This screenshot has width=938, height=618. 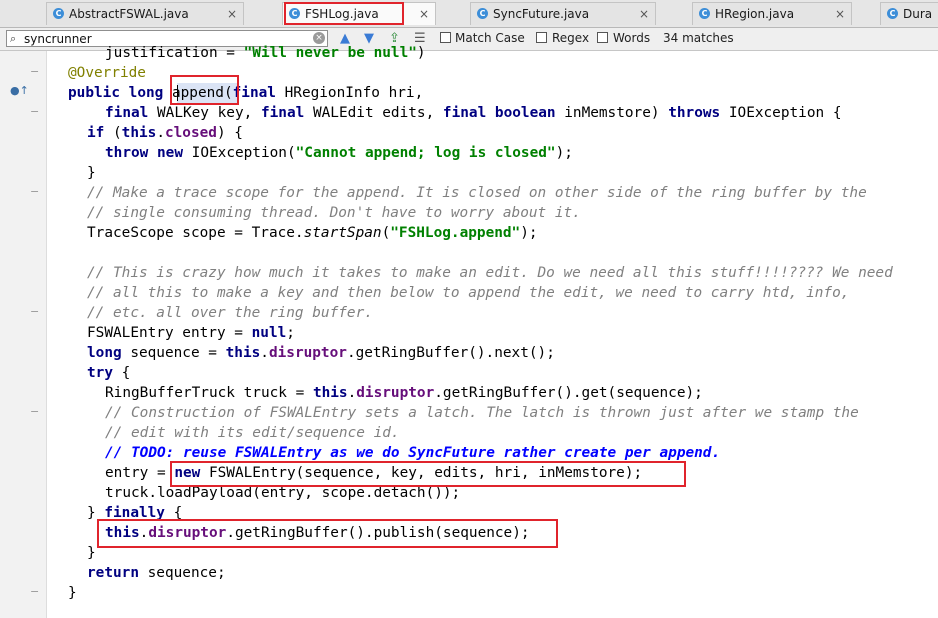 I want to click on match-case-label: Match Case, so click(x=490, y=38).